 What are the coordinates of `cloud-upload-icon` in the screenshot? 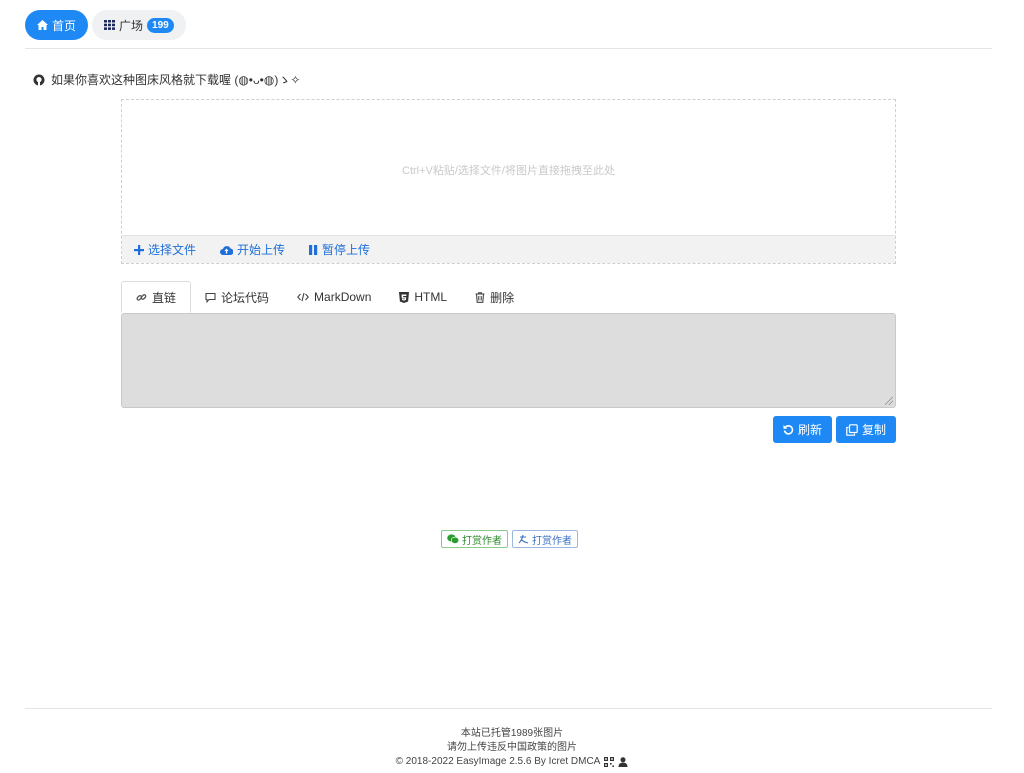 It's located at (227, 250).